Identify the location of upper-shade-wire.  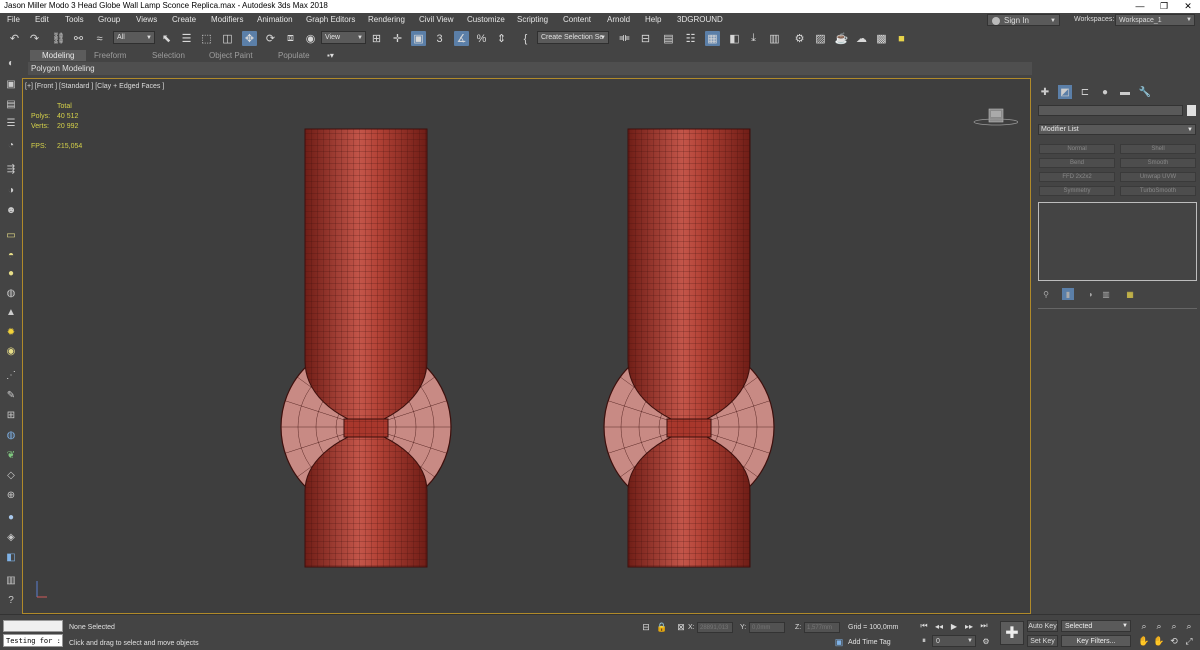
(366, 274).